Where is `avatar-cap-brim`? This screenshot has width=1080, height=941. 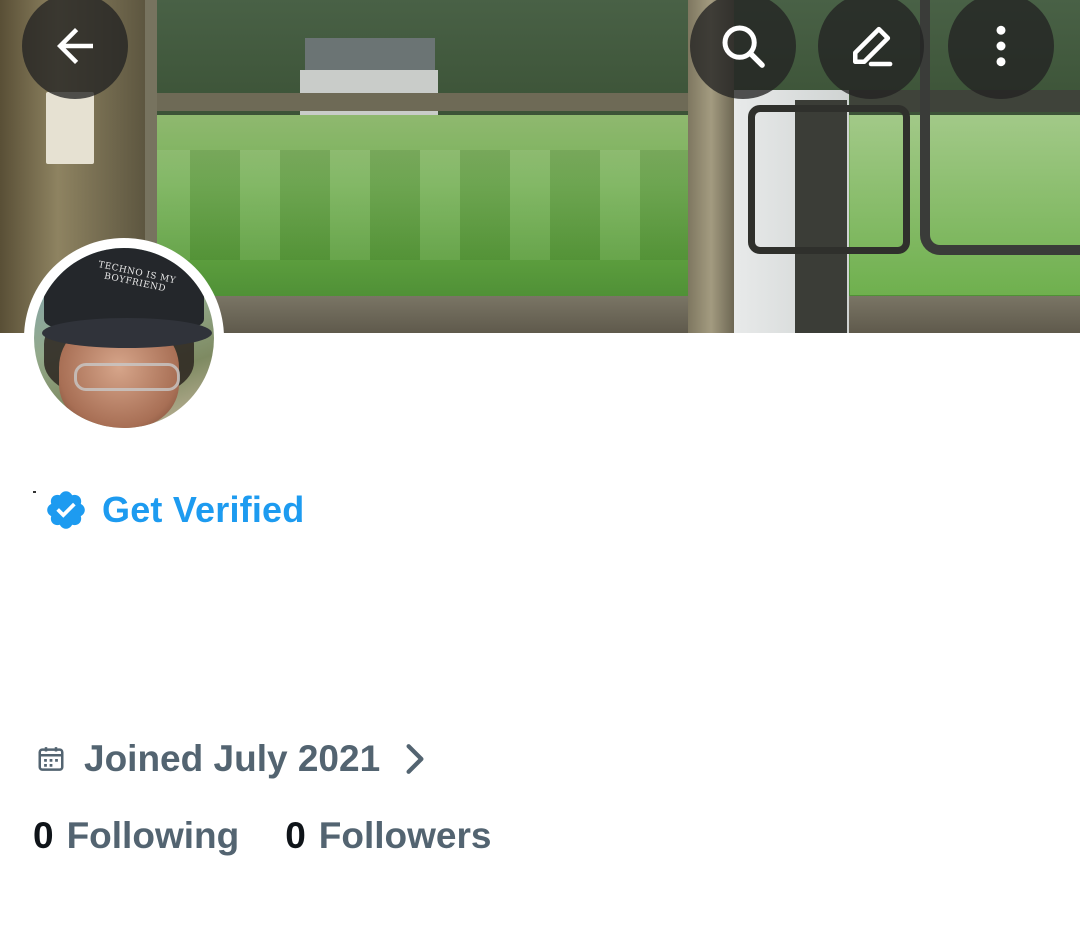
avatar-cap-brim is located at coordinates (127, 333).